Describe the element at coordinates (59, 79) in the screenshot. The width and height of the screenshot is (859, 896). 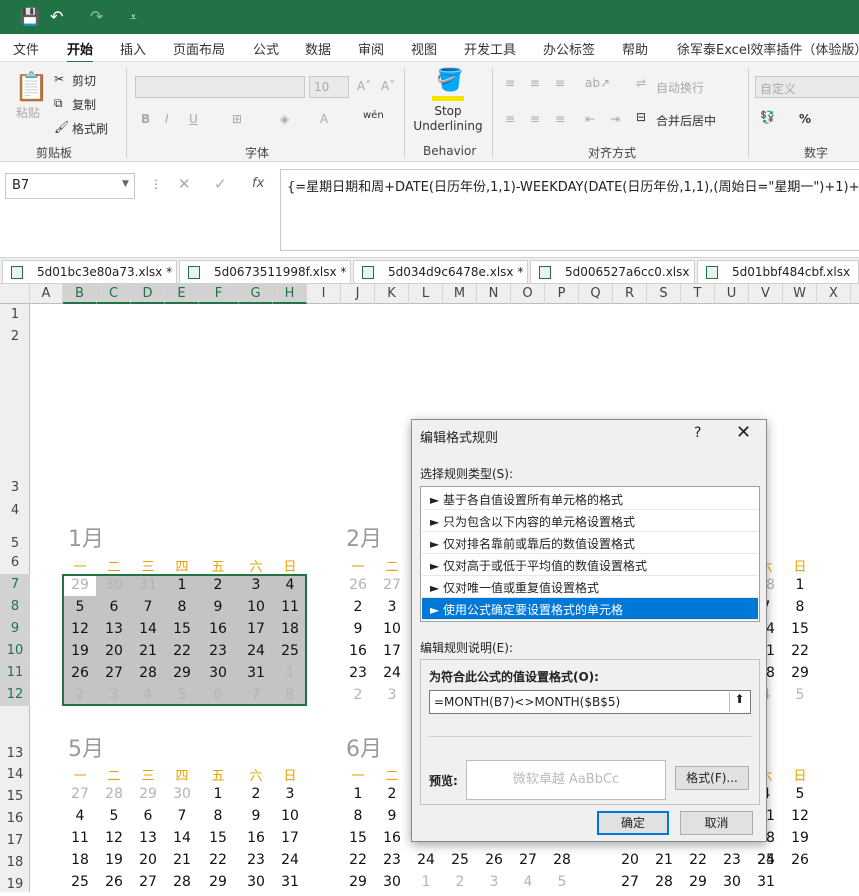
I see `cut-icon: ✂` at that location.